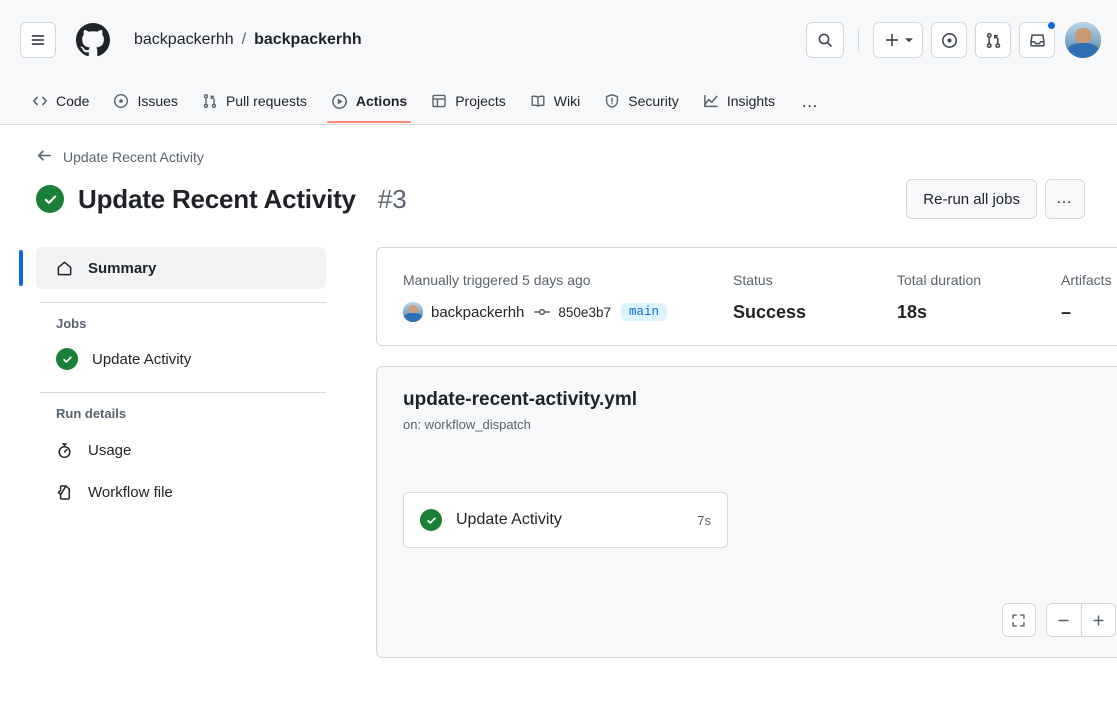 The image size is (1117, 704). I want to click on search-icon, so click(825, 40).